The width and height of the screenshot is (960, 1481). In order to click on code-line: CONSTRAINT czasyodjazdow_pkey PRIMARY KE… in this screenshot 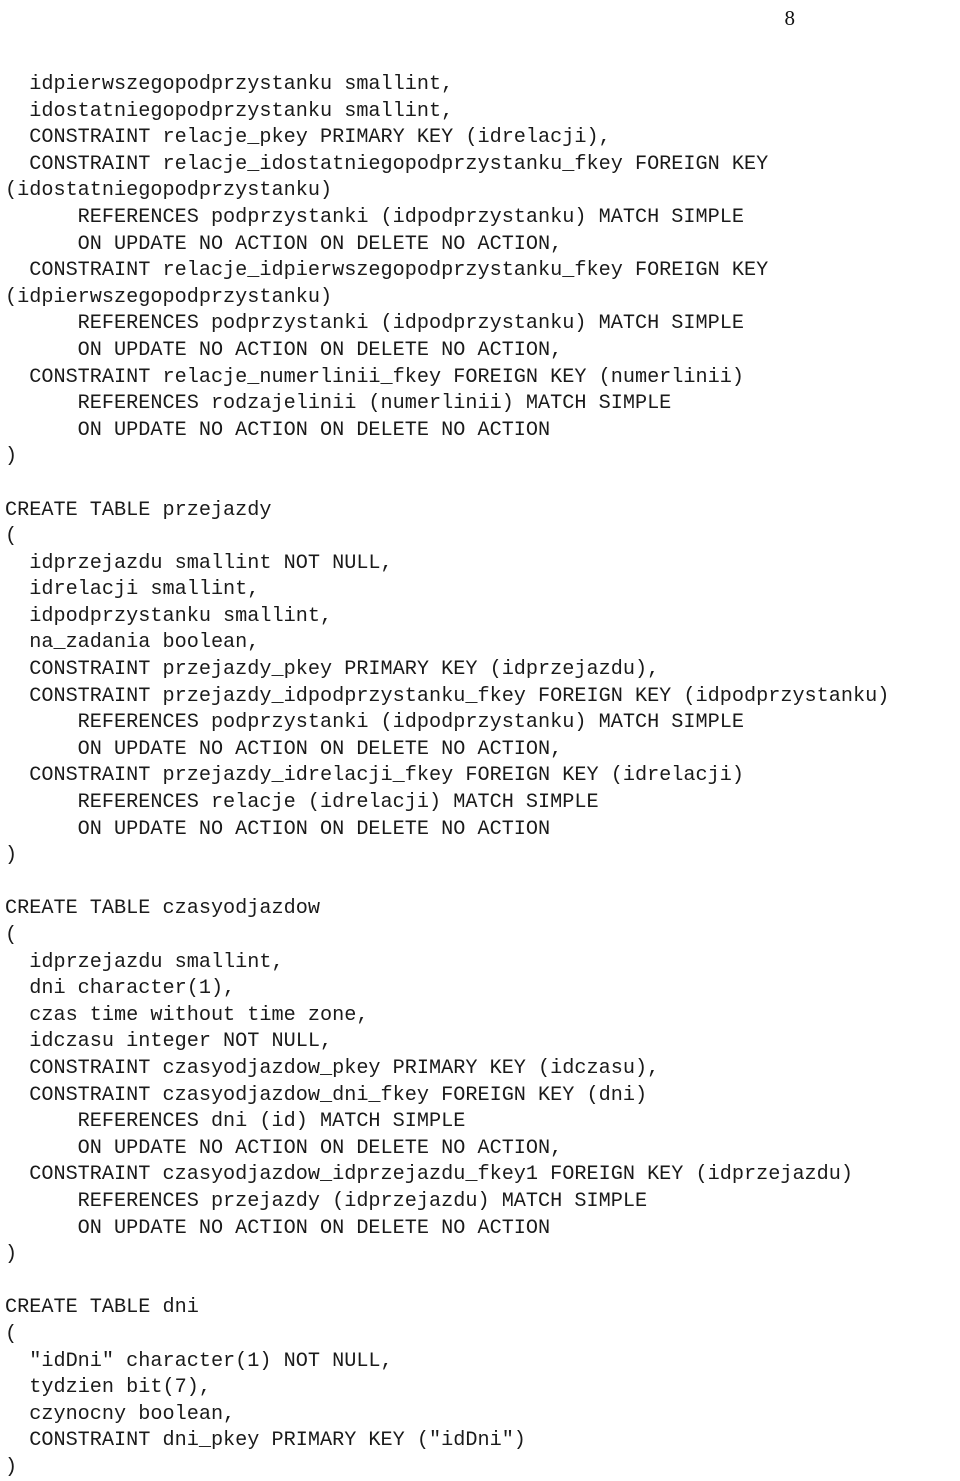, I will do `click(332, 1068)`.